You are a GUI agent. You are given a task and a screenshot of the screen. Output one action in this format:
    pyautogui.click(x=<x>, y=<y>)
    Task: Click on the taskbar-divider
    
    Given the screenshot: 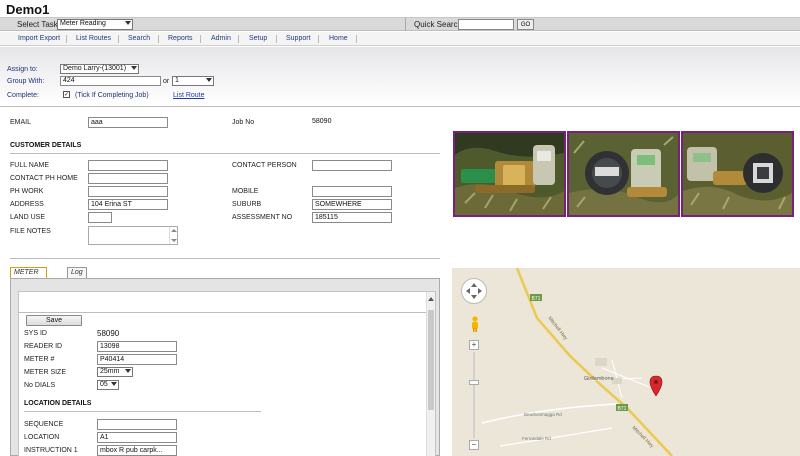 What is the action you would take?
    pyautogui.click(x=405, y=24)
    